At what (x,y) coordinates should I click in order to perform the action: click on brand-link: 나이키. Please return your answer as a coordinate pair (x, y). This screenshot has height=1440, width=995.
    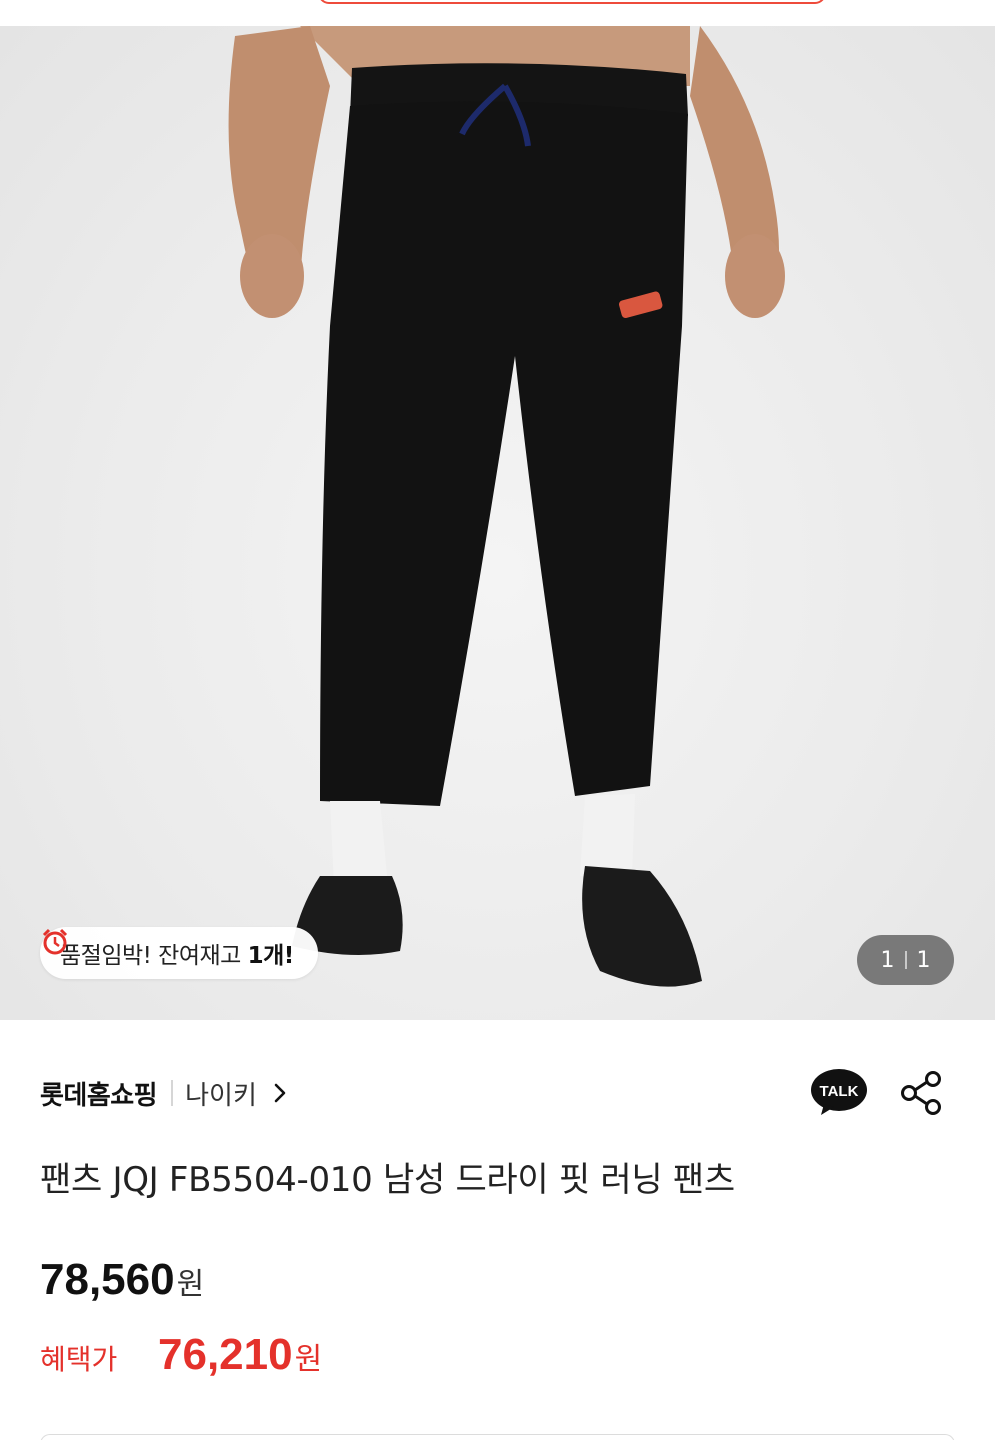
    Looking at the image, I should click on (221, 1093).